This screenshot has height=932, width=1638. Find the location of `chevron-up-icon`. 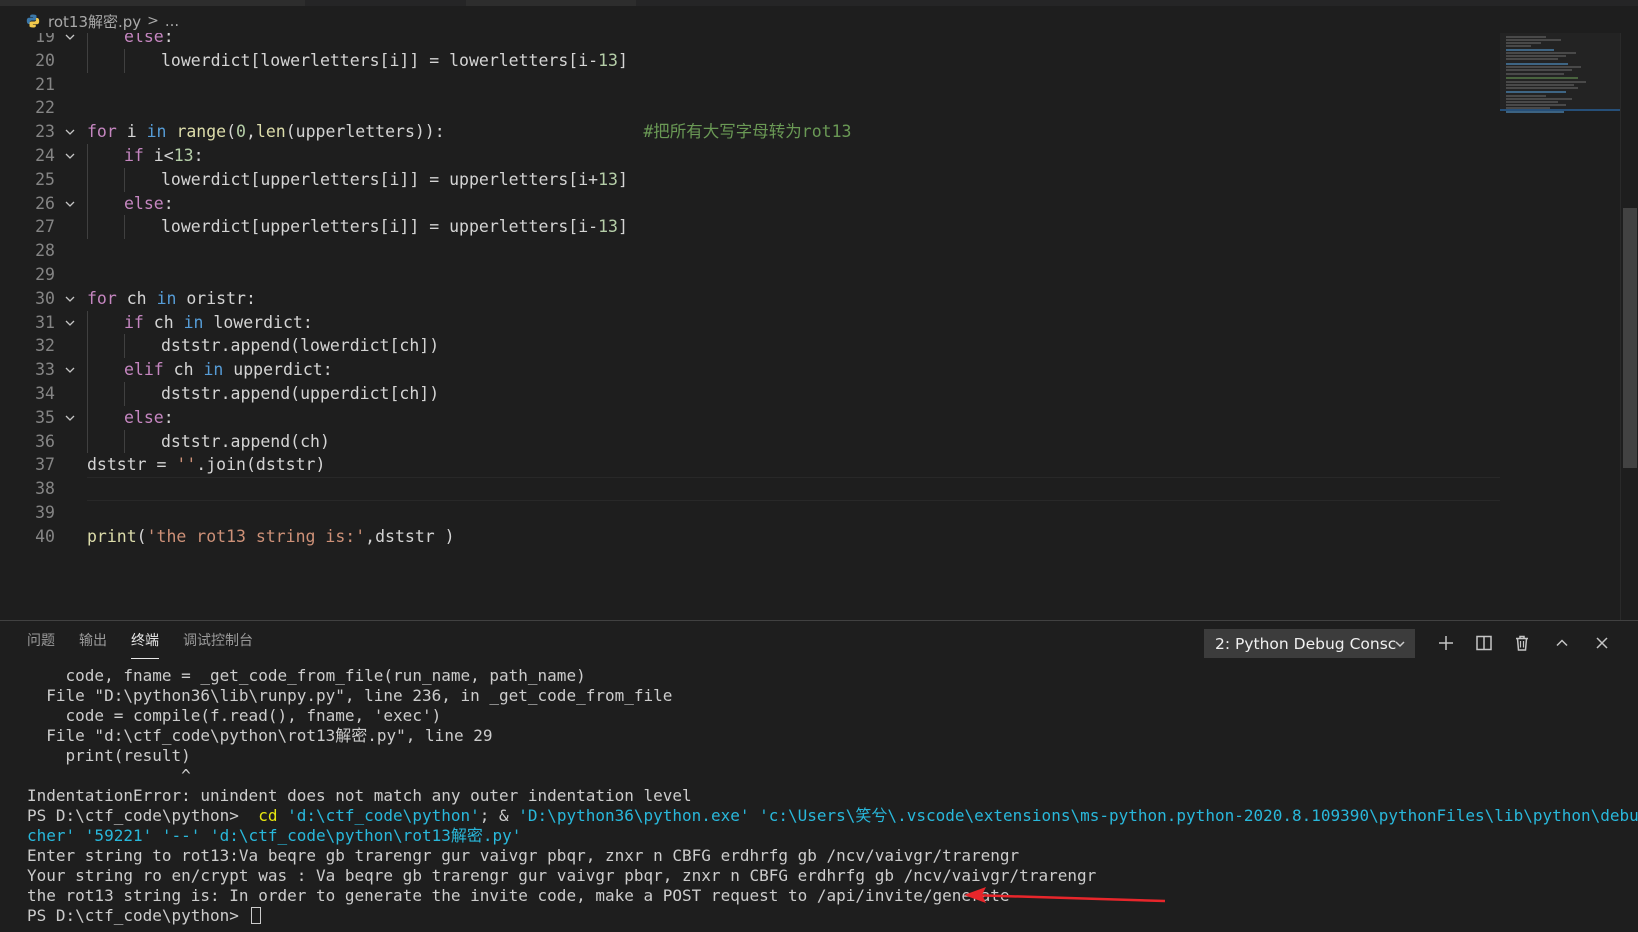

chevron-up-icon is located at coordinates (1562, 643).